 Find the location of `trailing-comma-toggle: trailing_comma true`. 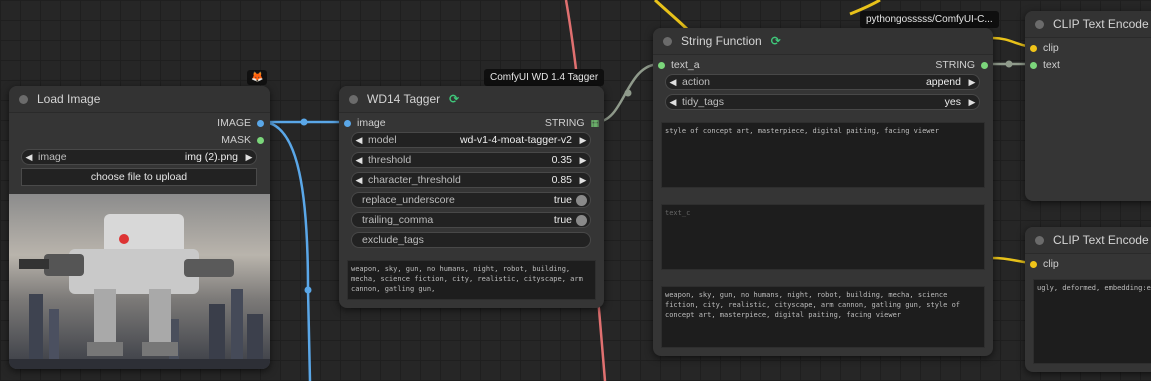

trailing-comma-toggle: trailing_comma true is located at coordinates (471, 220).